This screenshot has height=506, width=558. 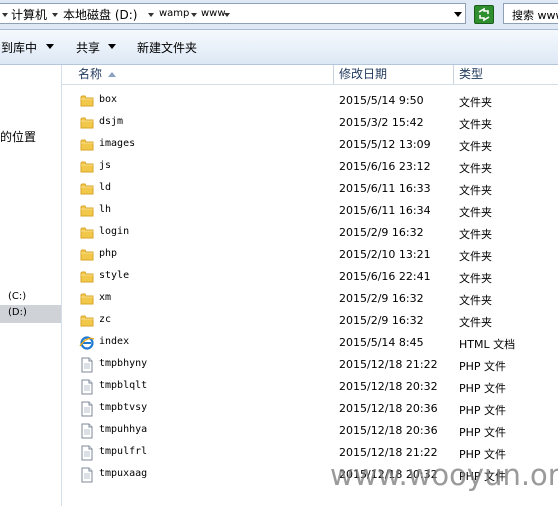 What do you see at coordinates (17, 312) in the screenshot?
I see `nav-drive-d-label: (D:)` at bounding box center [17, 312].